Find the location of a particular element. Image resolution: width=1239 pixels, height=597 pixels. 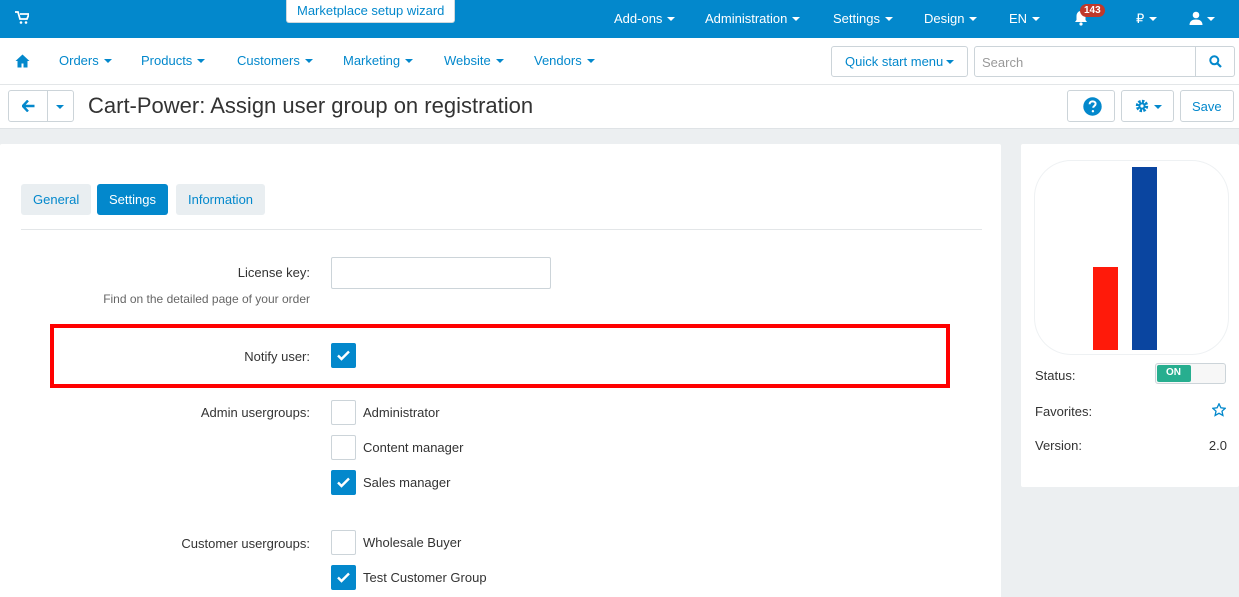

question-icon is located at coordinates (1092, 106).